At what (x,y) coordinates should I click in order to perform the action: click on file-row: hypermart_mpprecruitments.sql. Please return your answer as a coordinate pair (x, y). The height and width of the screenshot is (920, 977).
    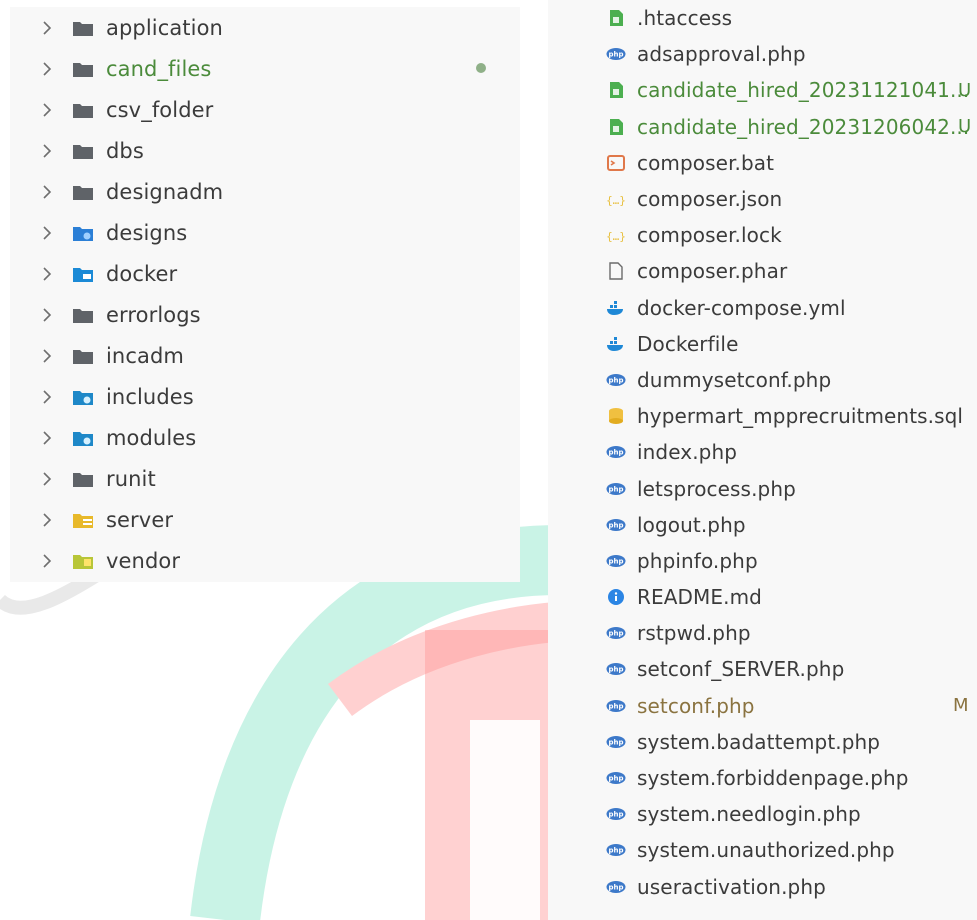
    Looking at the image, I should click on (762, 416).